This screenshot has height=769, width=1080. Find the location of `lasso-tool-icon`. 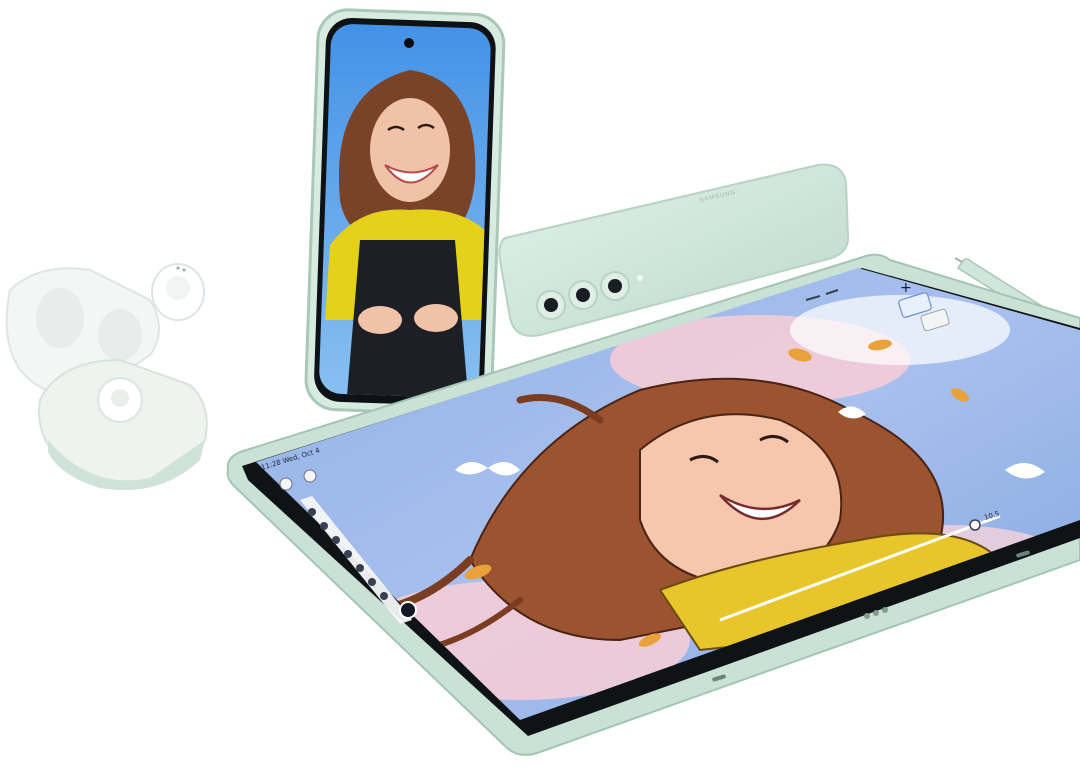

lasso-tool-icon is located at coordinates (336, 540).